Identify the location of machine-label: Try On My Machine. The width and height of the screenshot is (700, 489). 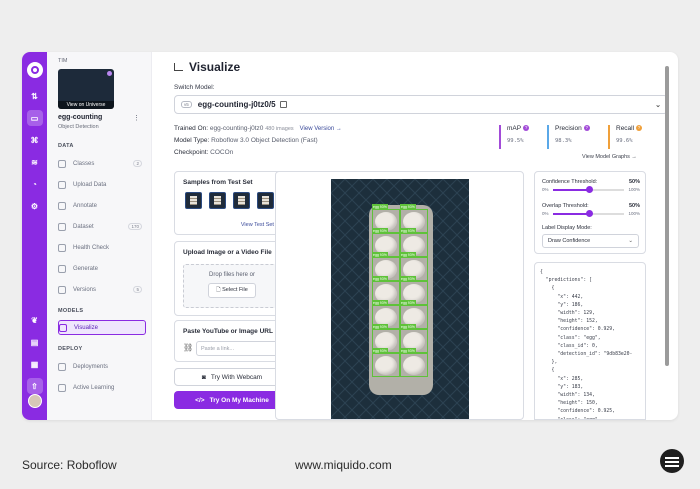
(239, 400).